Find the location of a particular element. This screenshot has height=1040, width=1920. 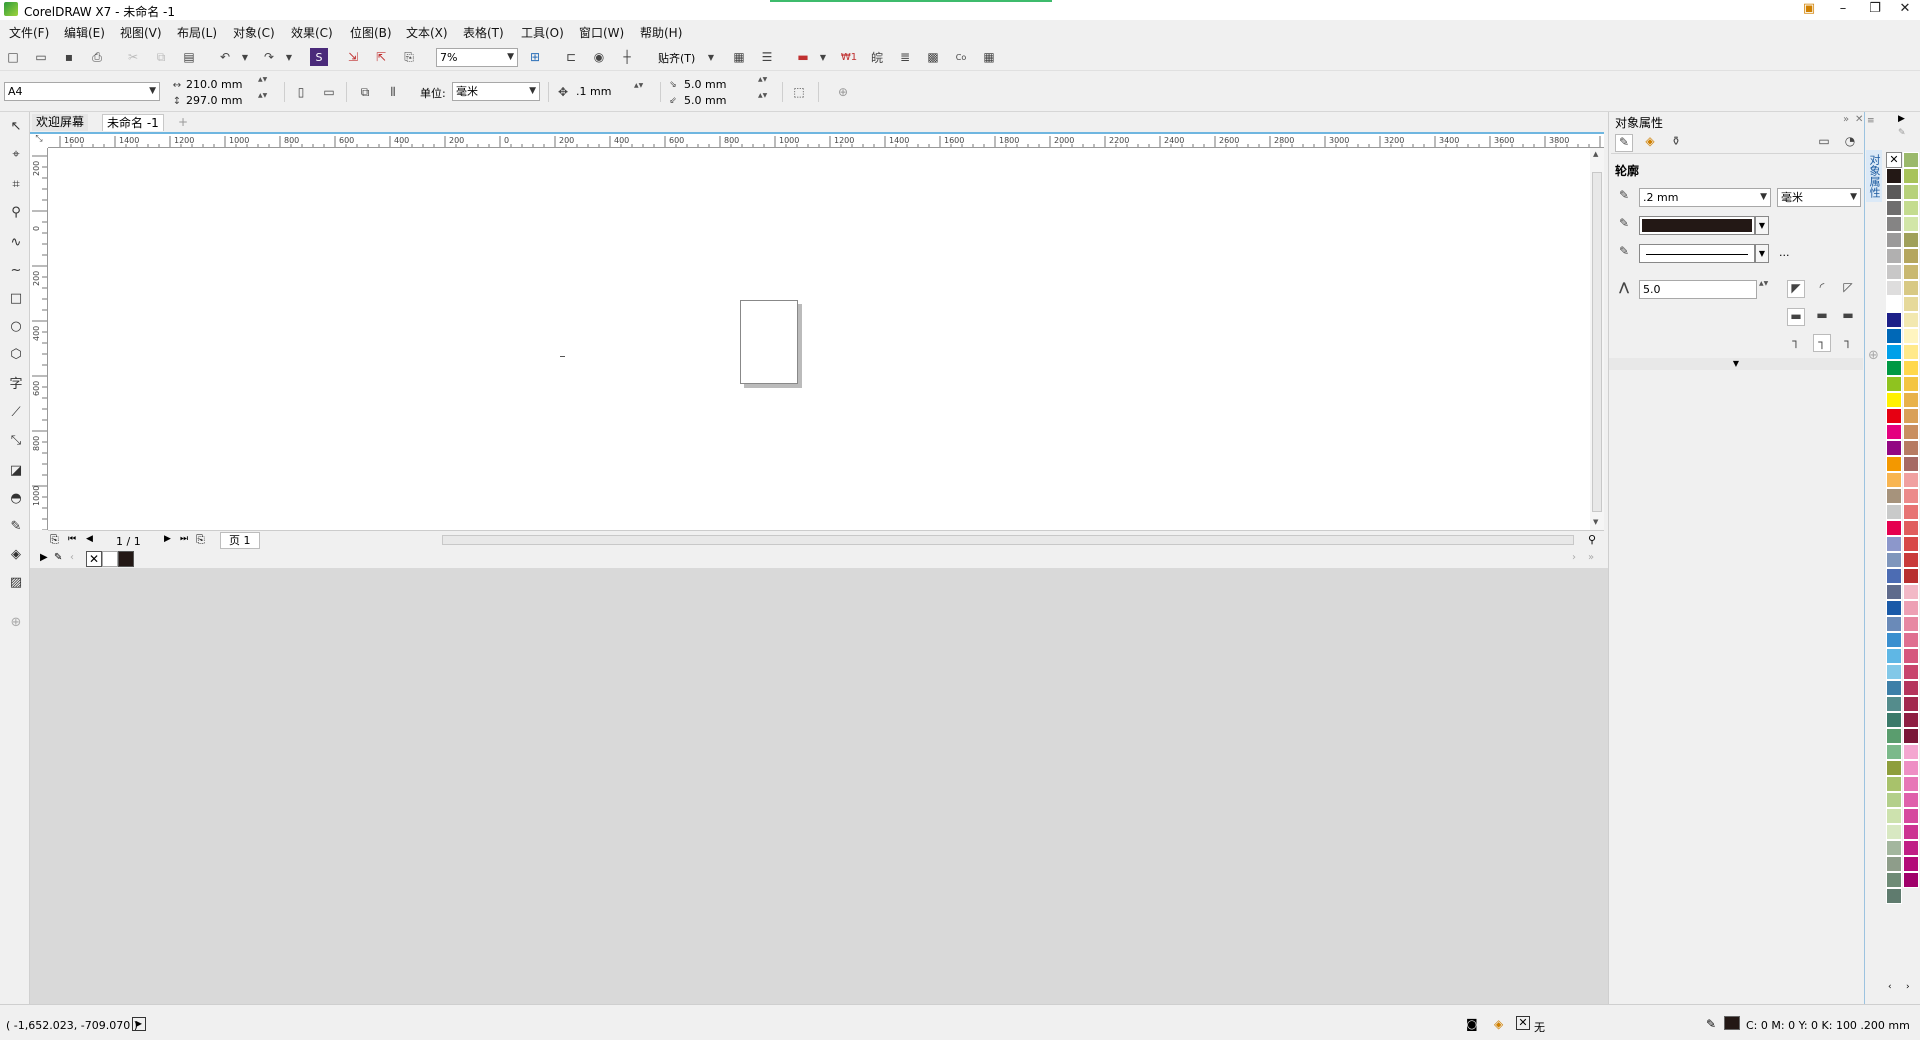

connector-tool-icon: ⤡ is located at coordinates (16, 440).